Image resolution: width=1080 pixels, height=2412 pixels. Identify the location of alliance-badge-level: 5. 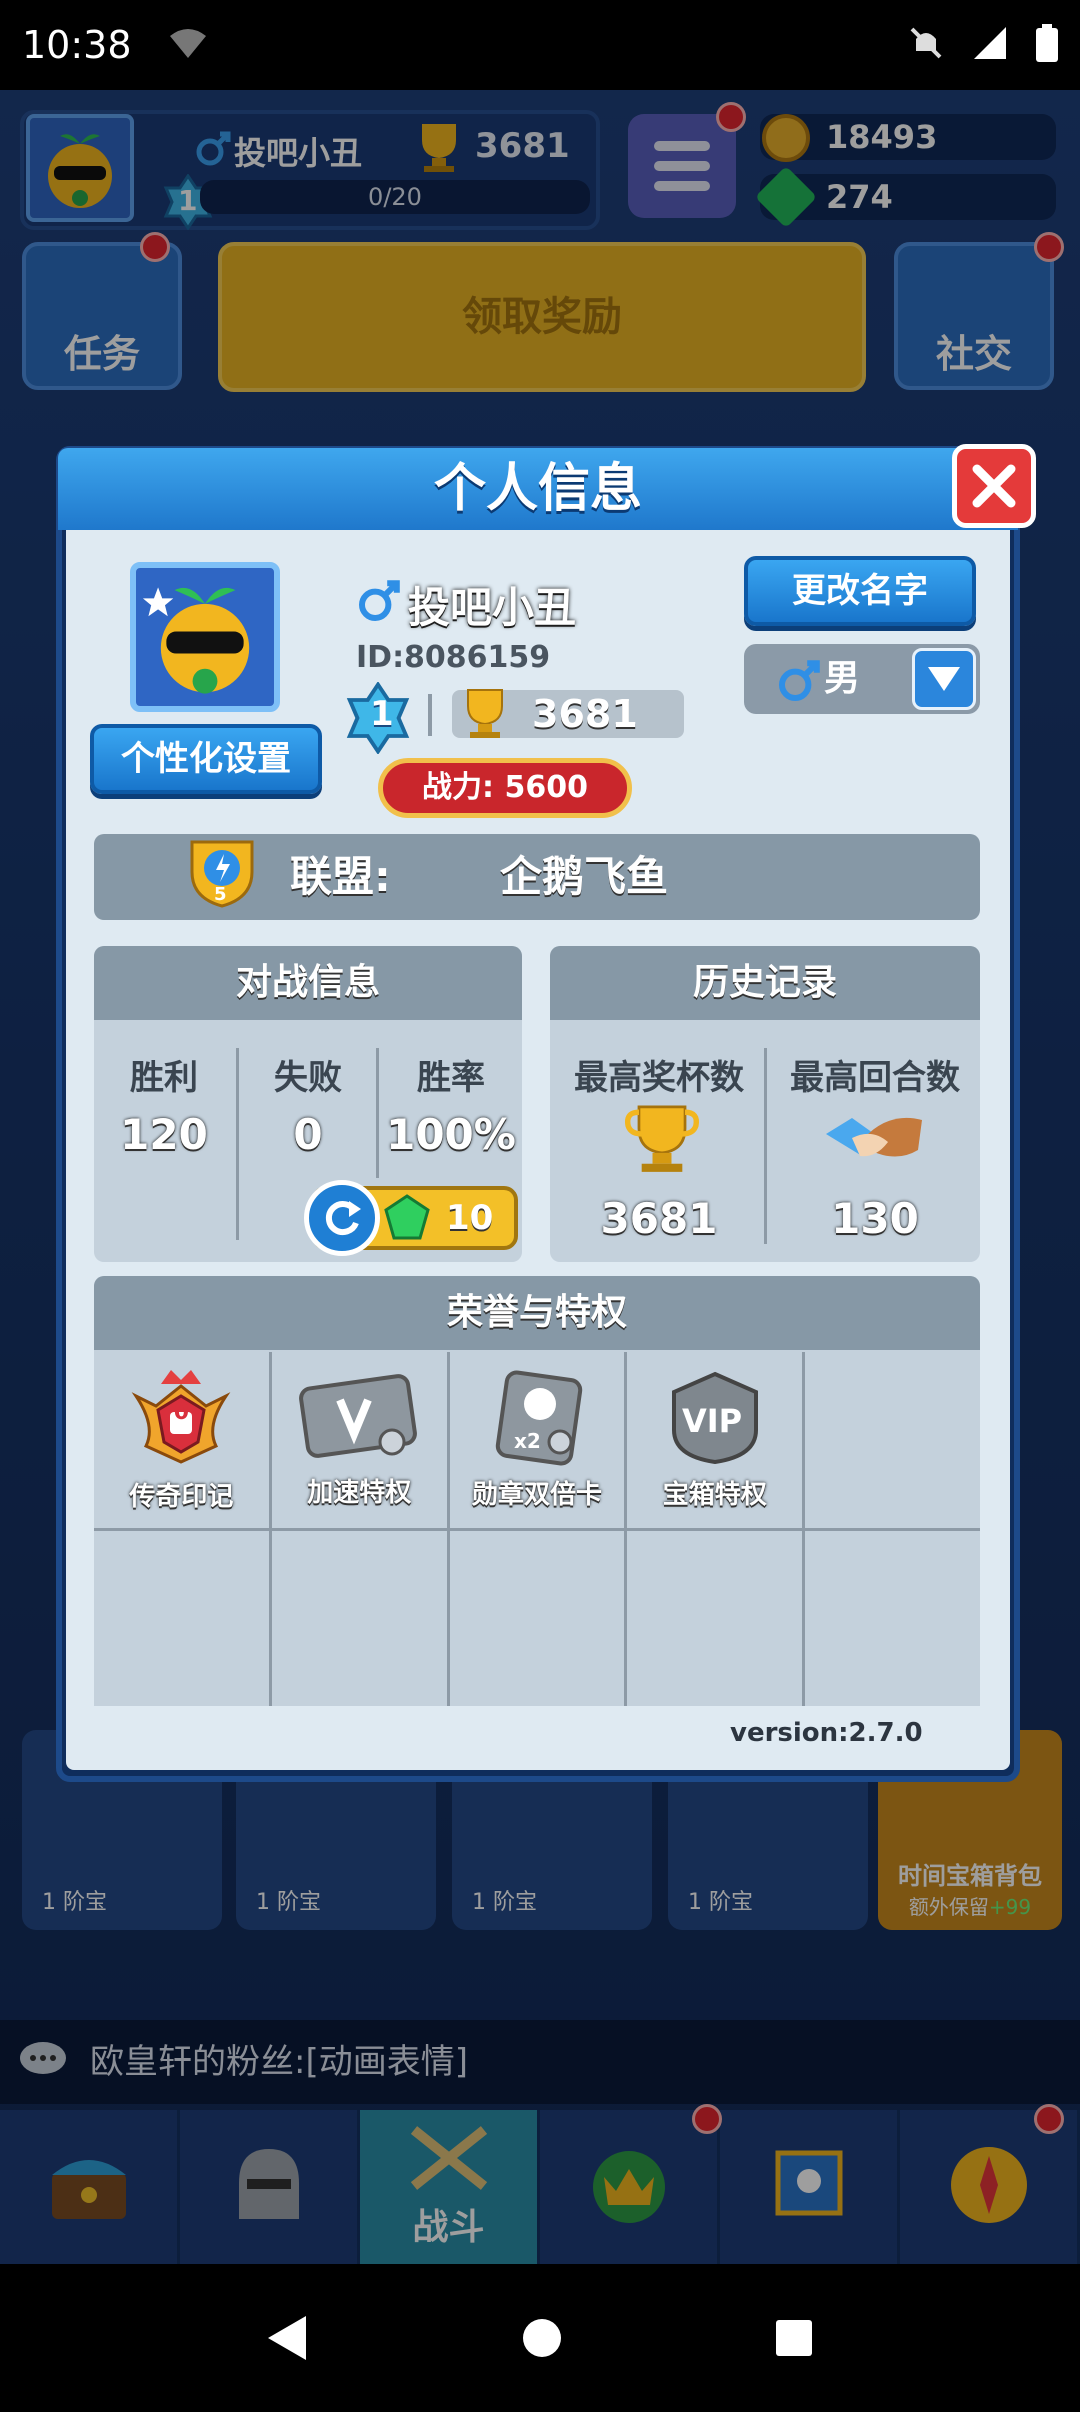
(220, 894).